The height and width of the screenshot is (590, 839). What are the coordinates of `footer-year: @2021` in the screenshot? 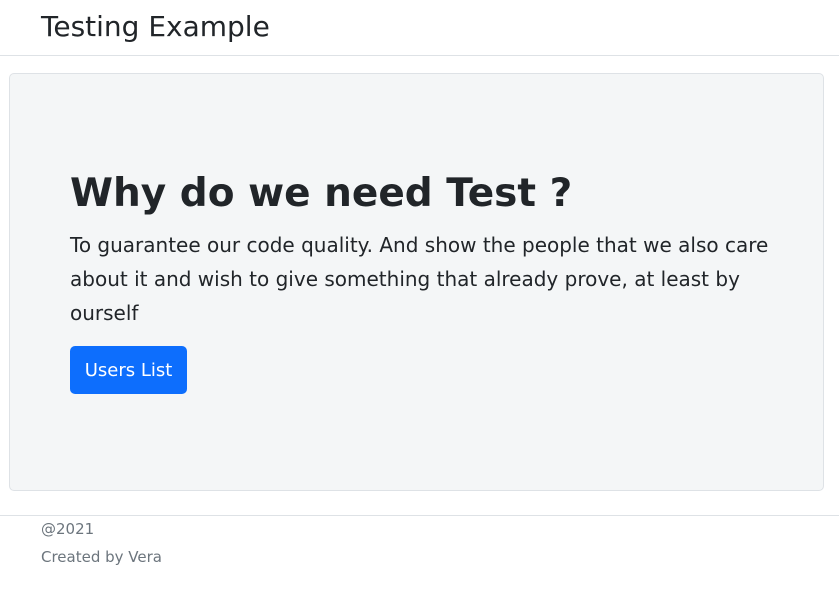 It's located at (68, 529).